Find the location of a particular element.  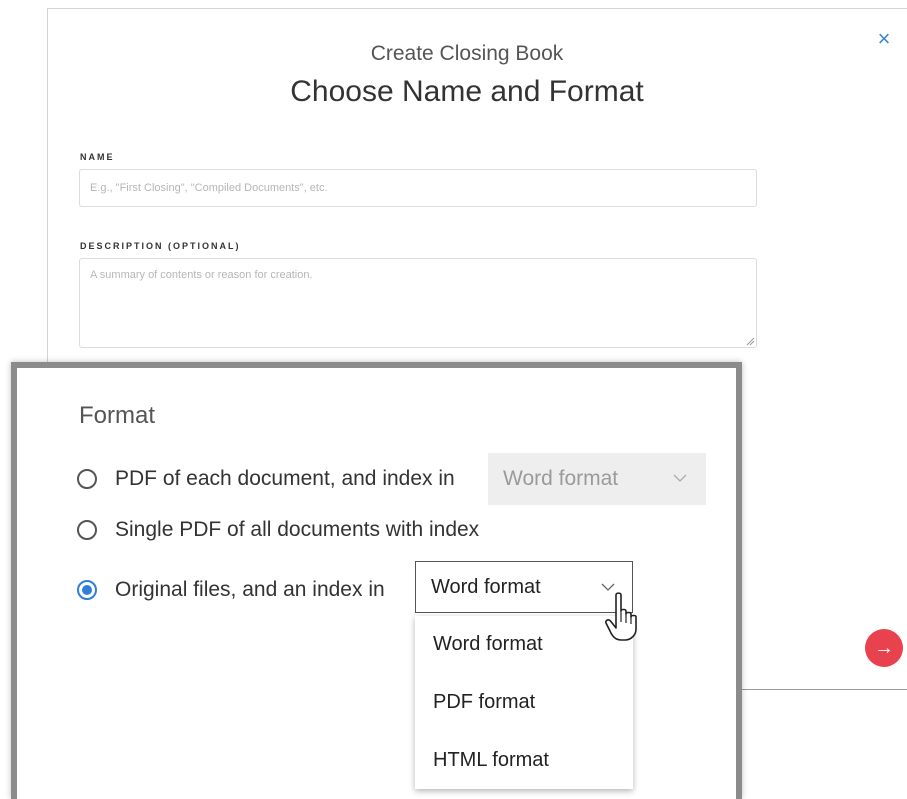

dropdown-option-html: HTML format is located at coordinates (491, 760).